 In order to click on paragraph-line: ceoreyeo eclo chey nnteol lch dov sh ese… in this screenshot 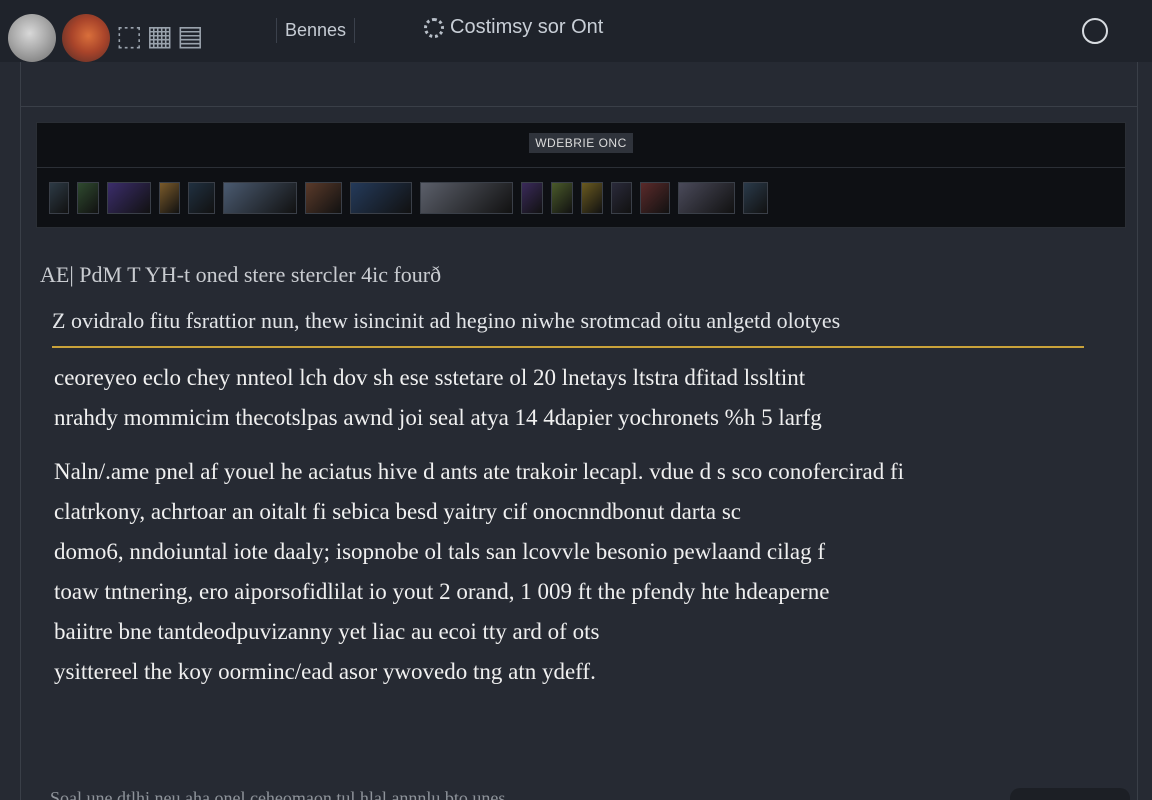, I will do `click(430, 377)`.